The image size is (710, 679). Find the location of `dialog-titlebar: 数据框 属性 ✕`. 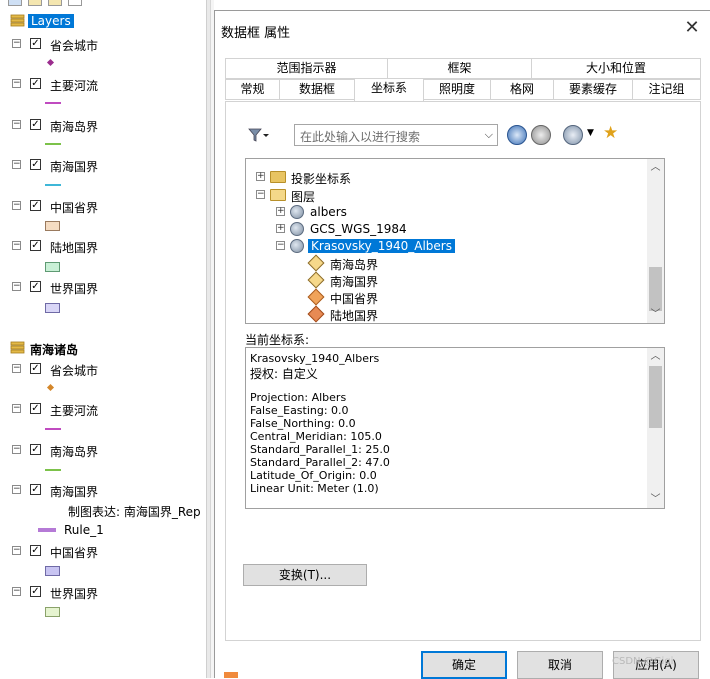

dialog-titlebar: 数据框 属性 ✕ is located at coordinates (462, 29).